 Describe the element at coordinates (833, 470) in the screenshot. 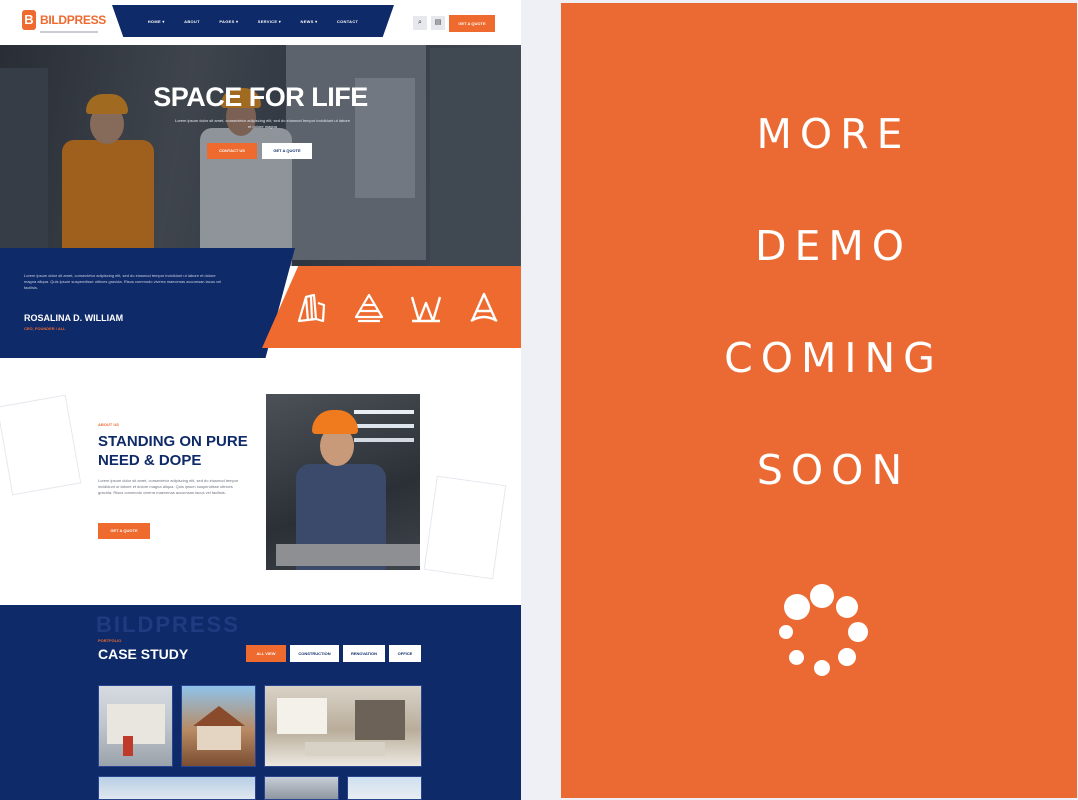

I see `promo-line-soon: SOON` at that location.